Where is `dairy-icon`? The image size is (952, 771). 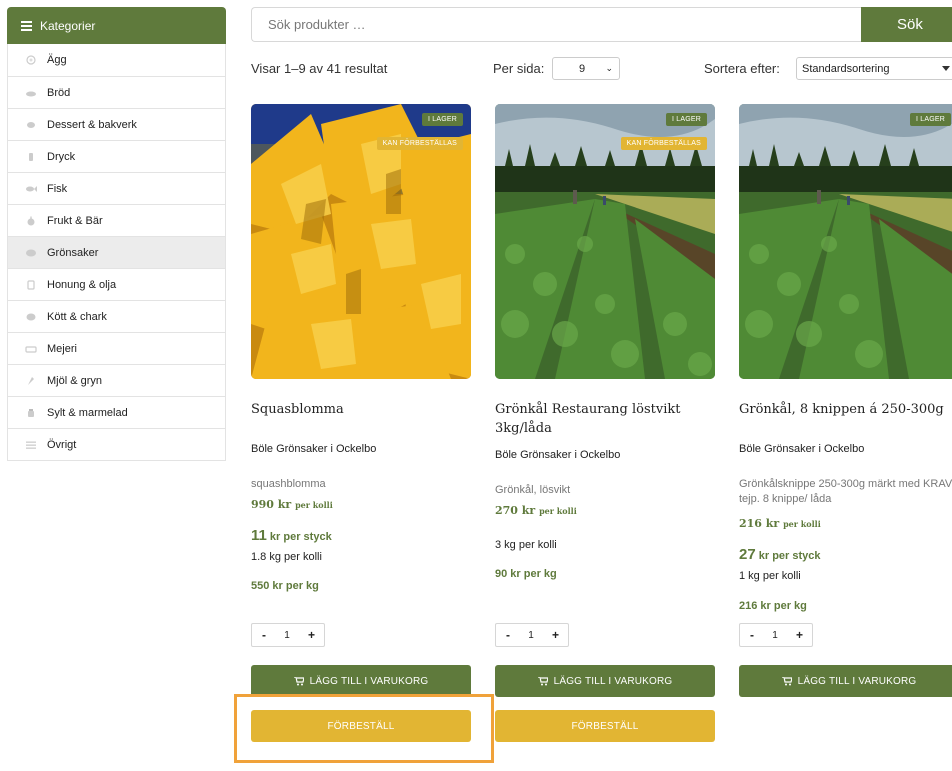
dairy-icon is located at coordinates (31, 349).